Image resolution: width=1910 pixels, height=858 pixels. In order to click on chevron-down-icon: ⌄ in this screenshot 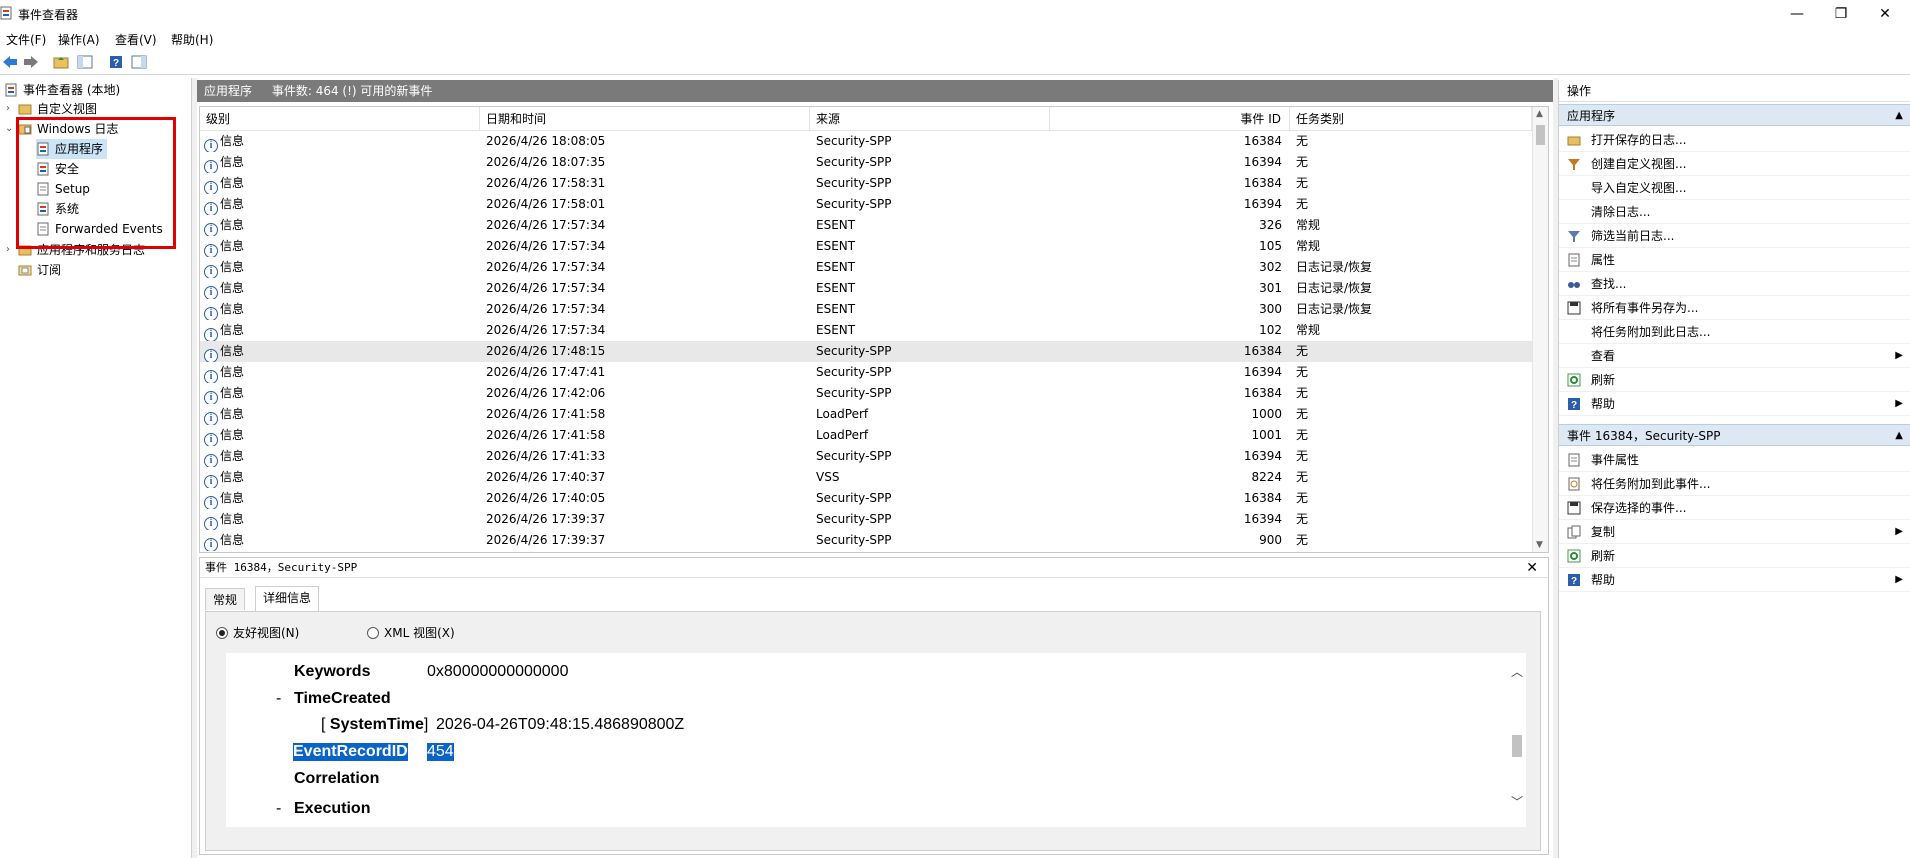, I will do `click(9, 128)`.